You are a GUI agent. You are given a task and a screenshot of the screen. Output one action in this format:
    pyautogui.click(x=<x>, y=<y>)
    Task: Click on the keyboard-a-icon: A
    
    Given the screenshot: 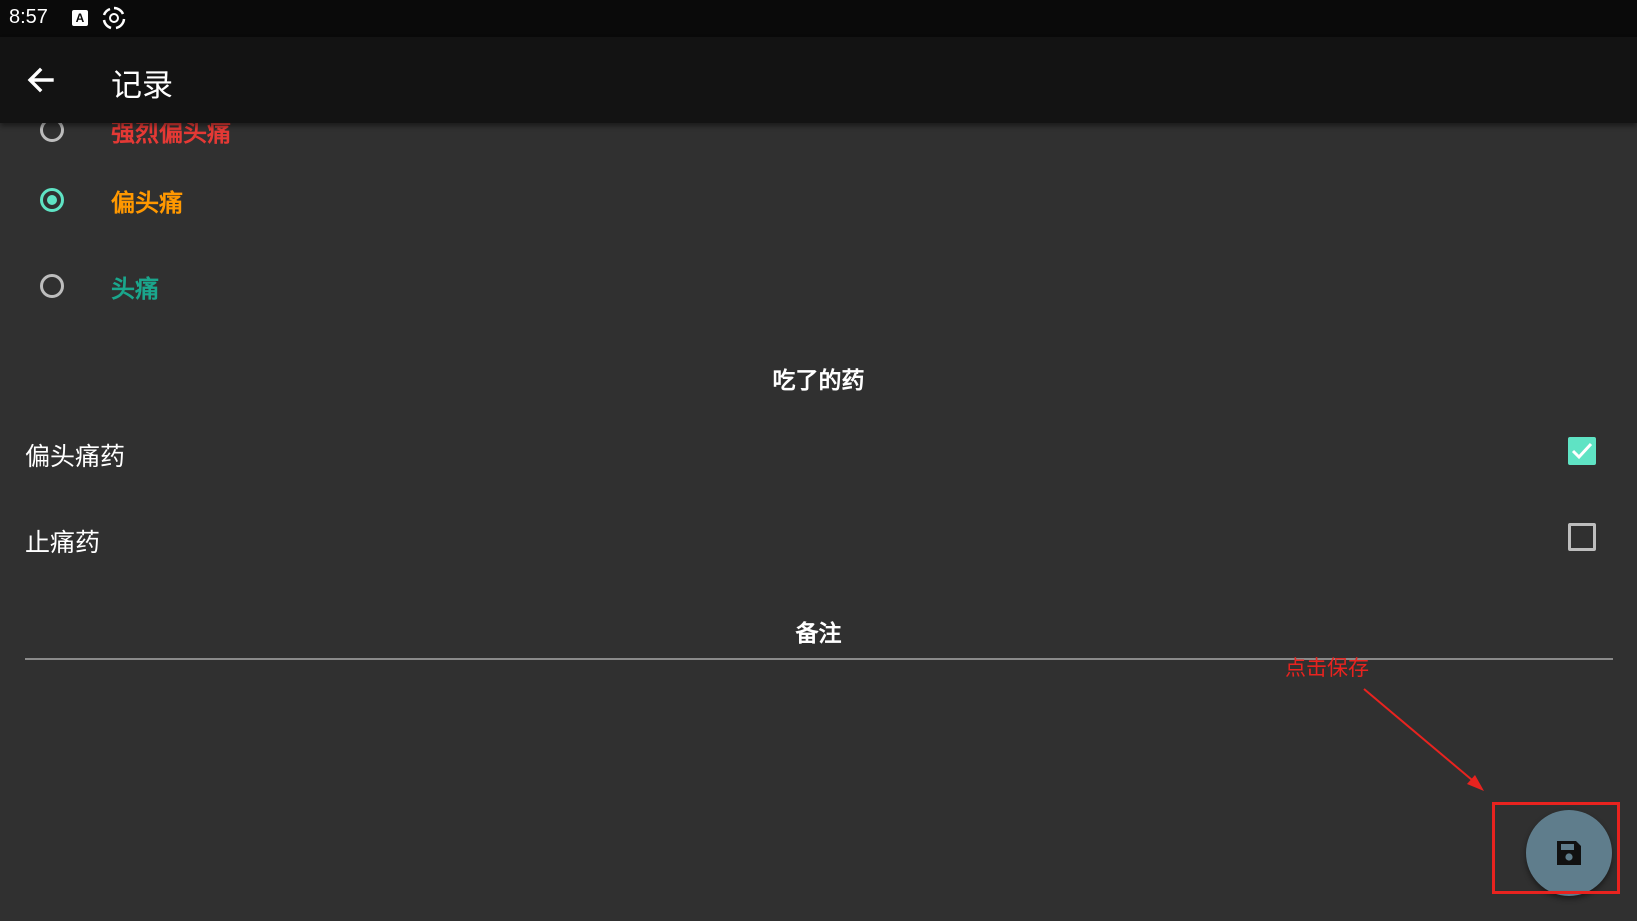 What is the action you would take?
    pyautogui.click(x=80, y=18)
    